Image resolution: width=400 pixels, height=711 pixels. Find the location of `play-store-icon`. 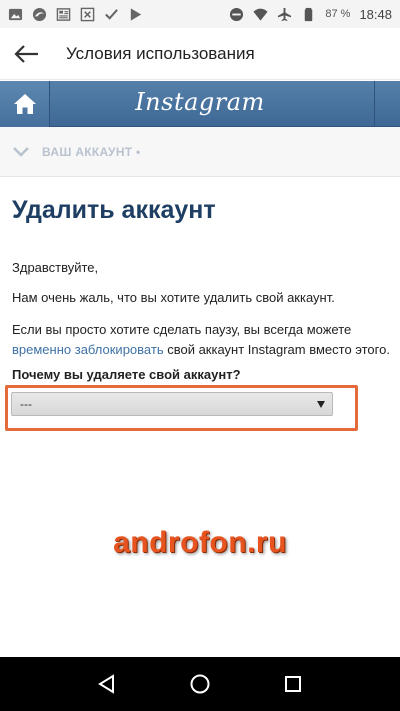

play-store-icon is located at coordinates (136, 14).